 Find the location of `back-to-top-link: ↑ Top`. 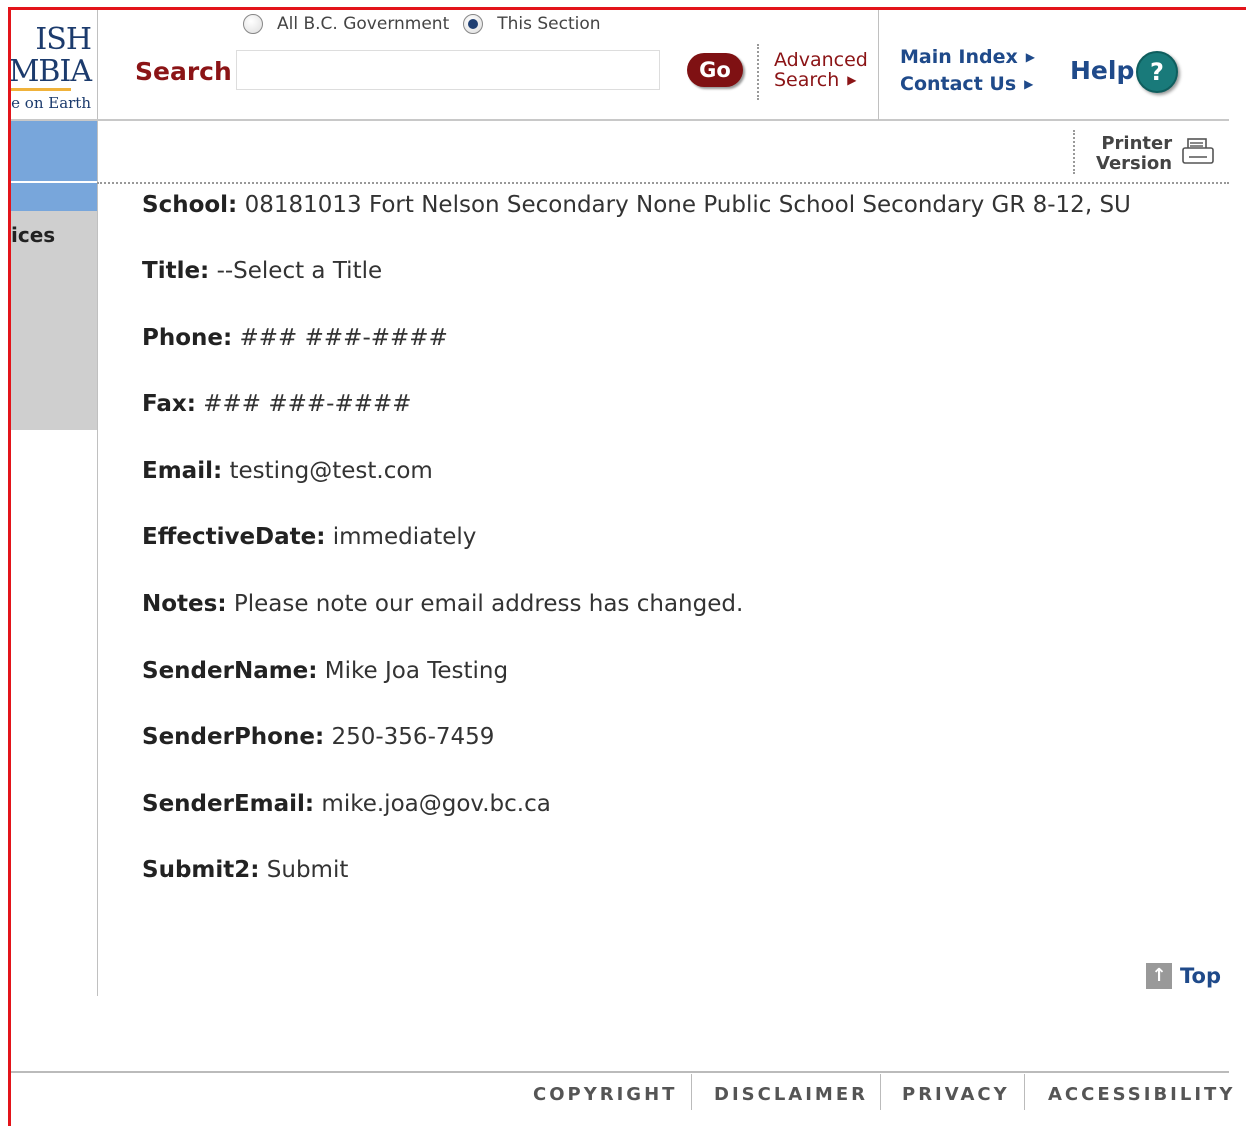

back-to-top-link: ↑ Top is located at coordinates (1183, 976).